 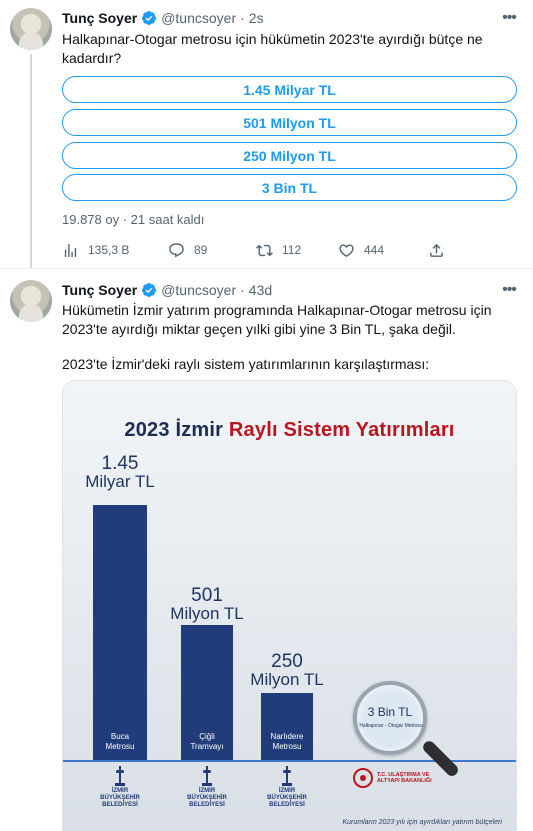 I want to click on timestamp: 43d, so click(x=260, y=290).